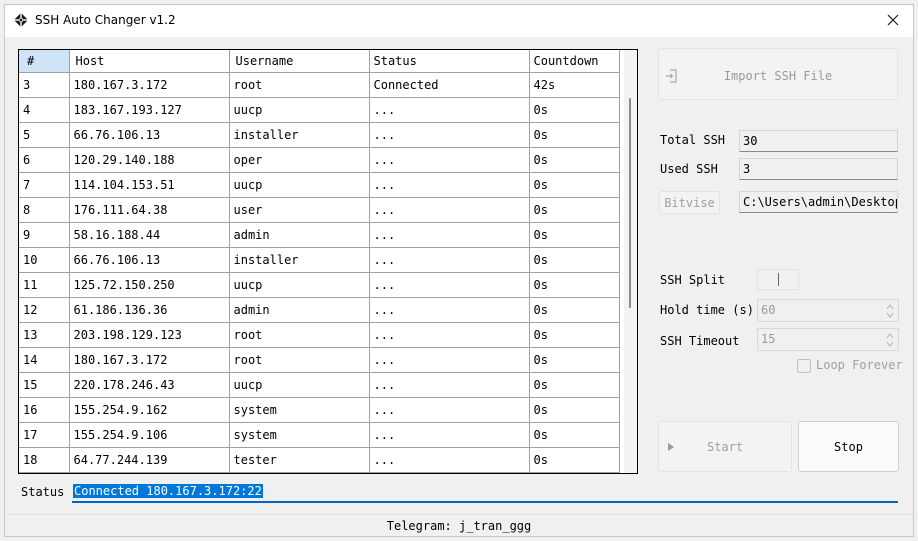 The width and height of the screenshot is (918, 541). What do you see at coordinates (319, 260) in the screenshot?
I see `table-row: 10 66.76.106.13 installer... 0s` at bounding box center [319, 260].